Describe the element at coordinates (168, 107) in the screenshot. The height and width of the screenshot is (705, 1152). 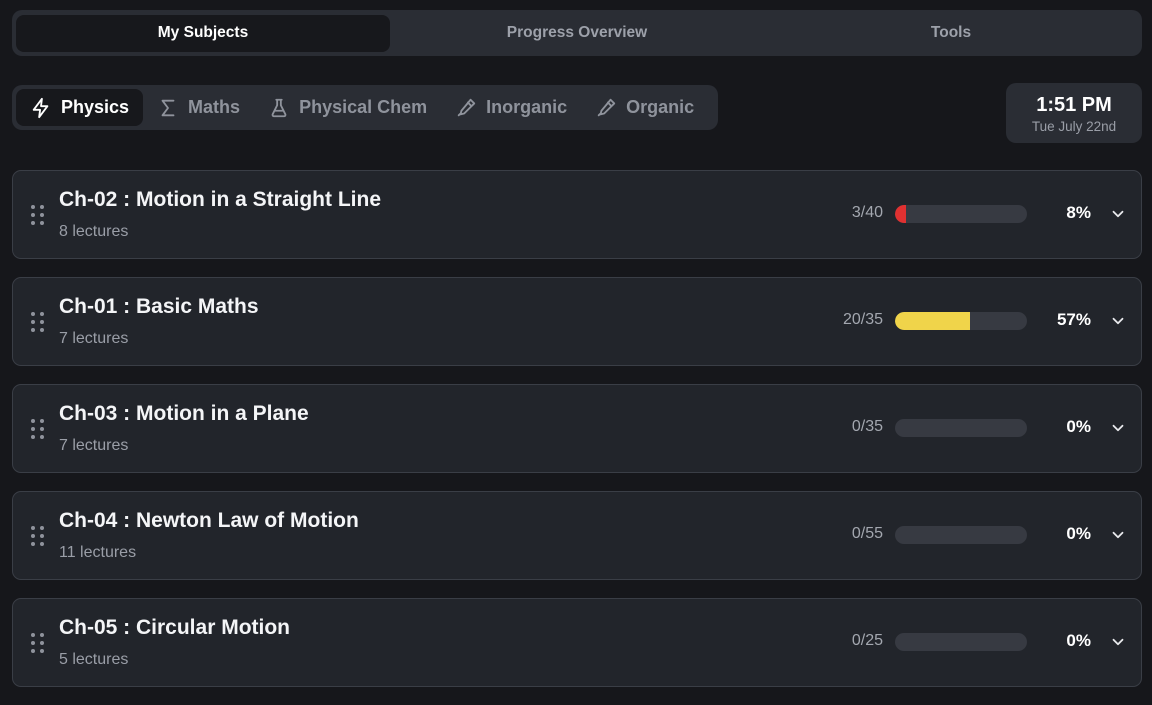
I see `sigma-icon` at that location.